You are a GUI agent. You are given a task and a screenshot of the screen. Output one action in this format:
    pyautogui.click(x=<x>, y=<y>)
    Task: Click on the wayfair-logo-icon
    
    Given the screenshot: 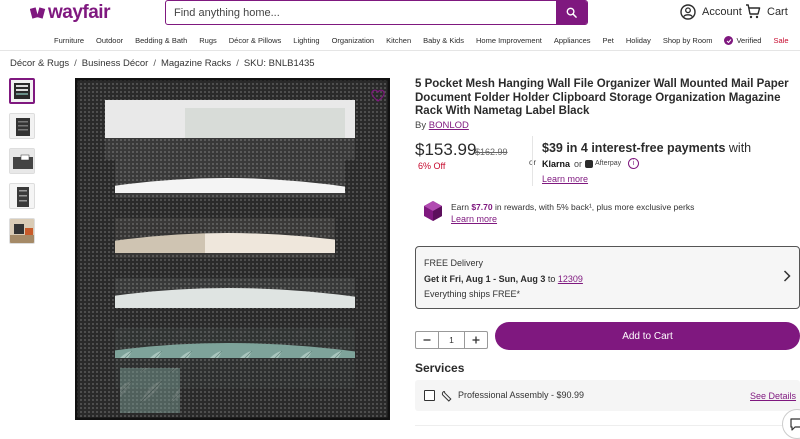 What is the action you would take?
    pyautogui.click(x=38, y=13)
    